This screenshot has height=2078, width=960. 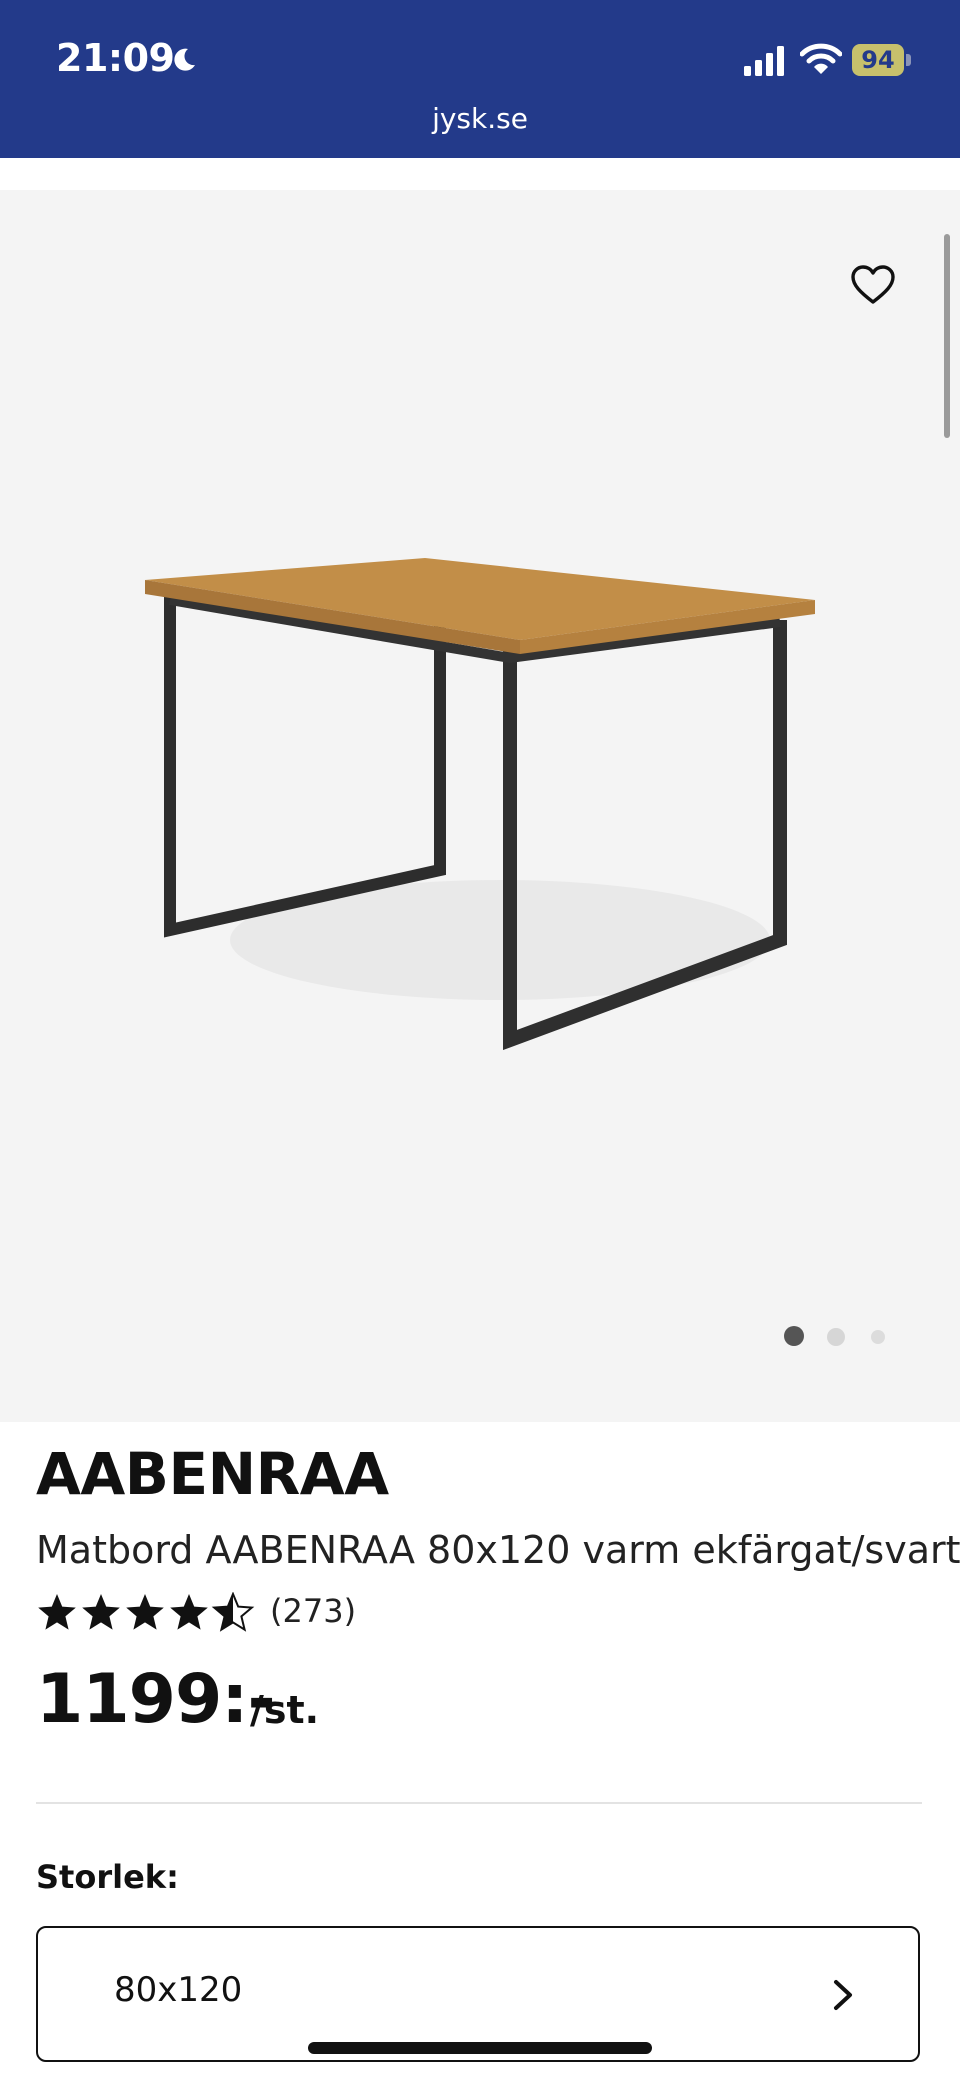 I want to click on size-value: 80x120, so click(x=178, y=1990).